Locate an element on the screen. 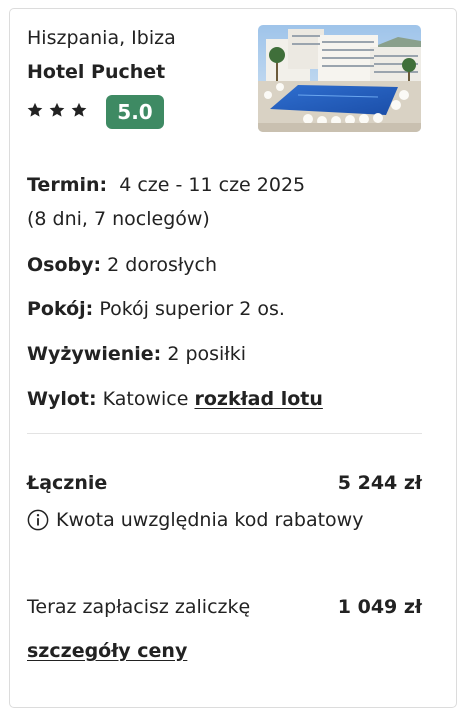 The height and width of the screenshot is (708, 460). term-row: Termin: 4 cze - 11 cze 2025 is located at coordinates (166, 185).